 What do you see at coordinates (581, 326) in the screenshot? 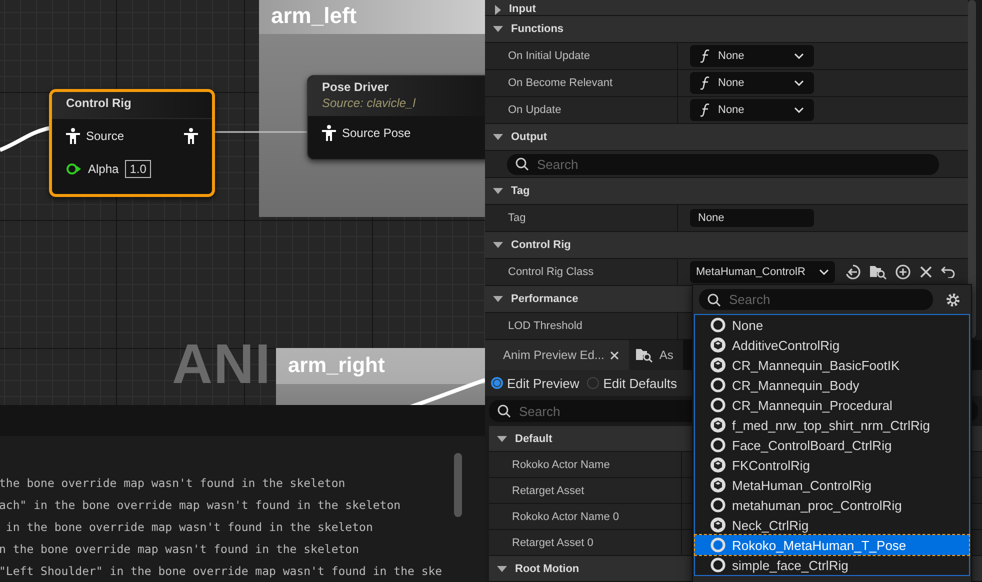
I see `property-label: LOD Threshold` at bounding box center [581, 326].